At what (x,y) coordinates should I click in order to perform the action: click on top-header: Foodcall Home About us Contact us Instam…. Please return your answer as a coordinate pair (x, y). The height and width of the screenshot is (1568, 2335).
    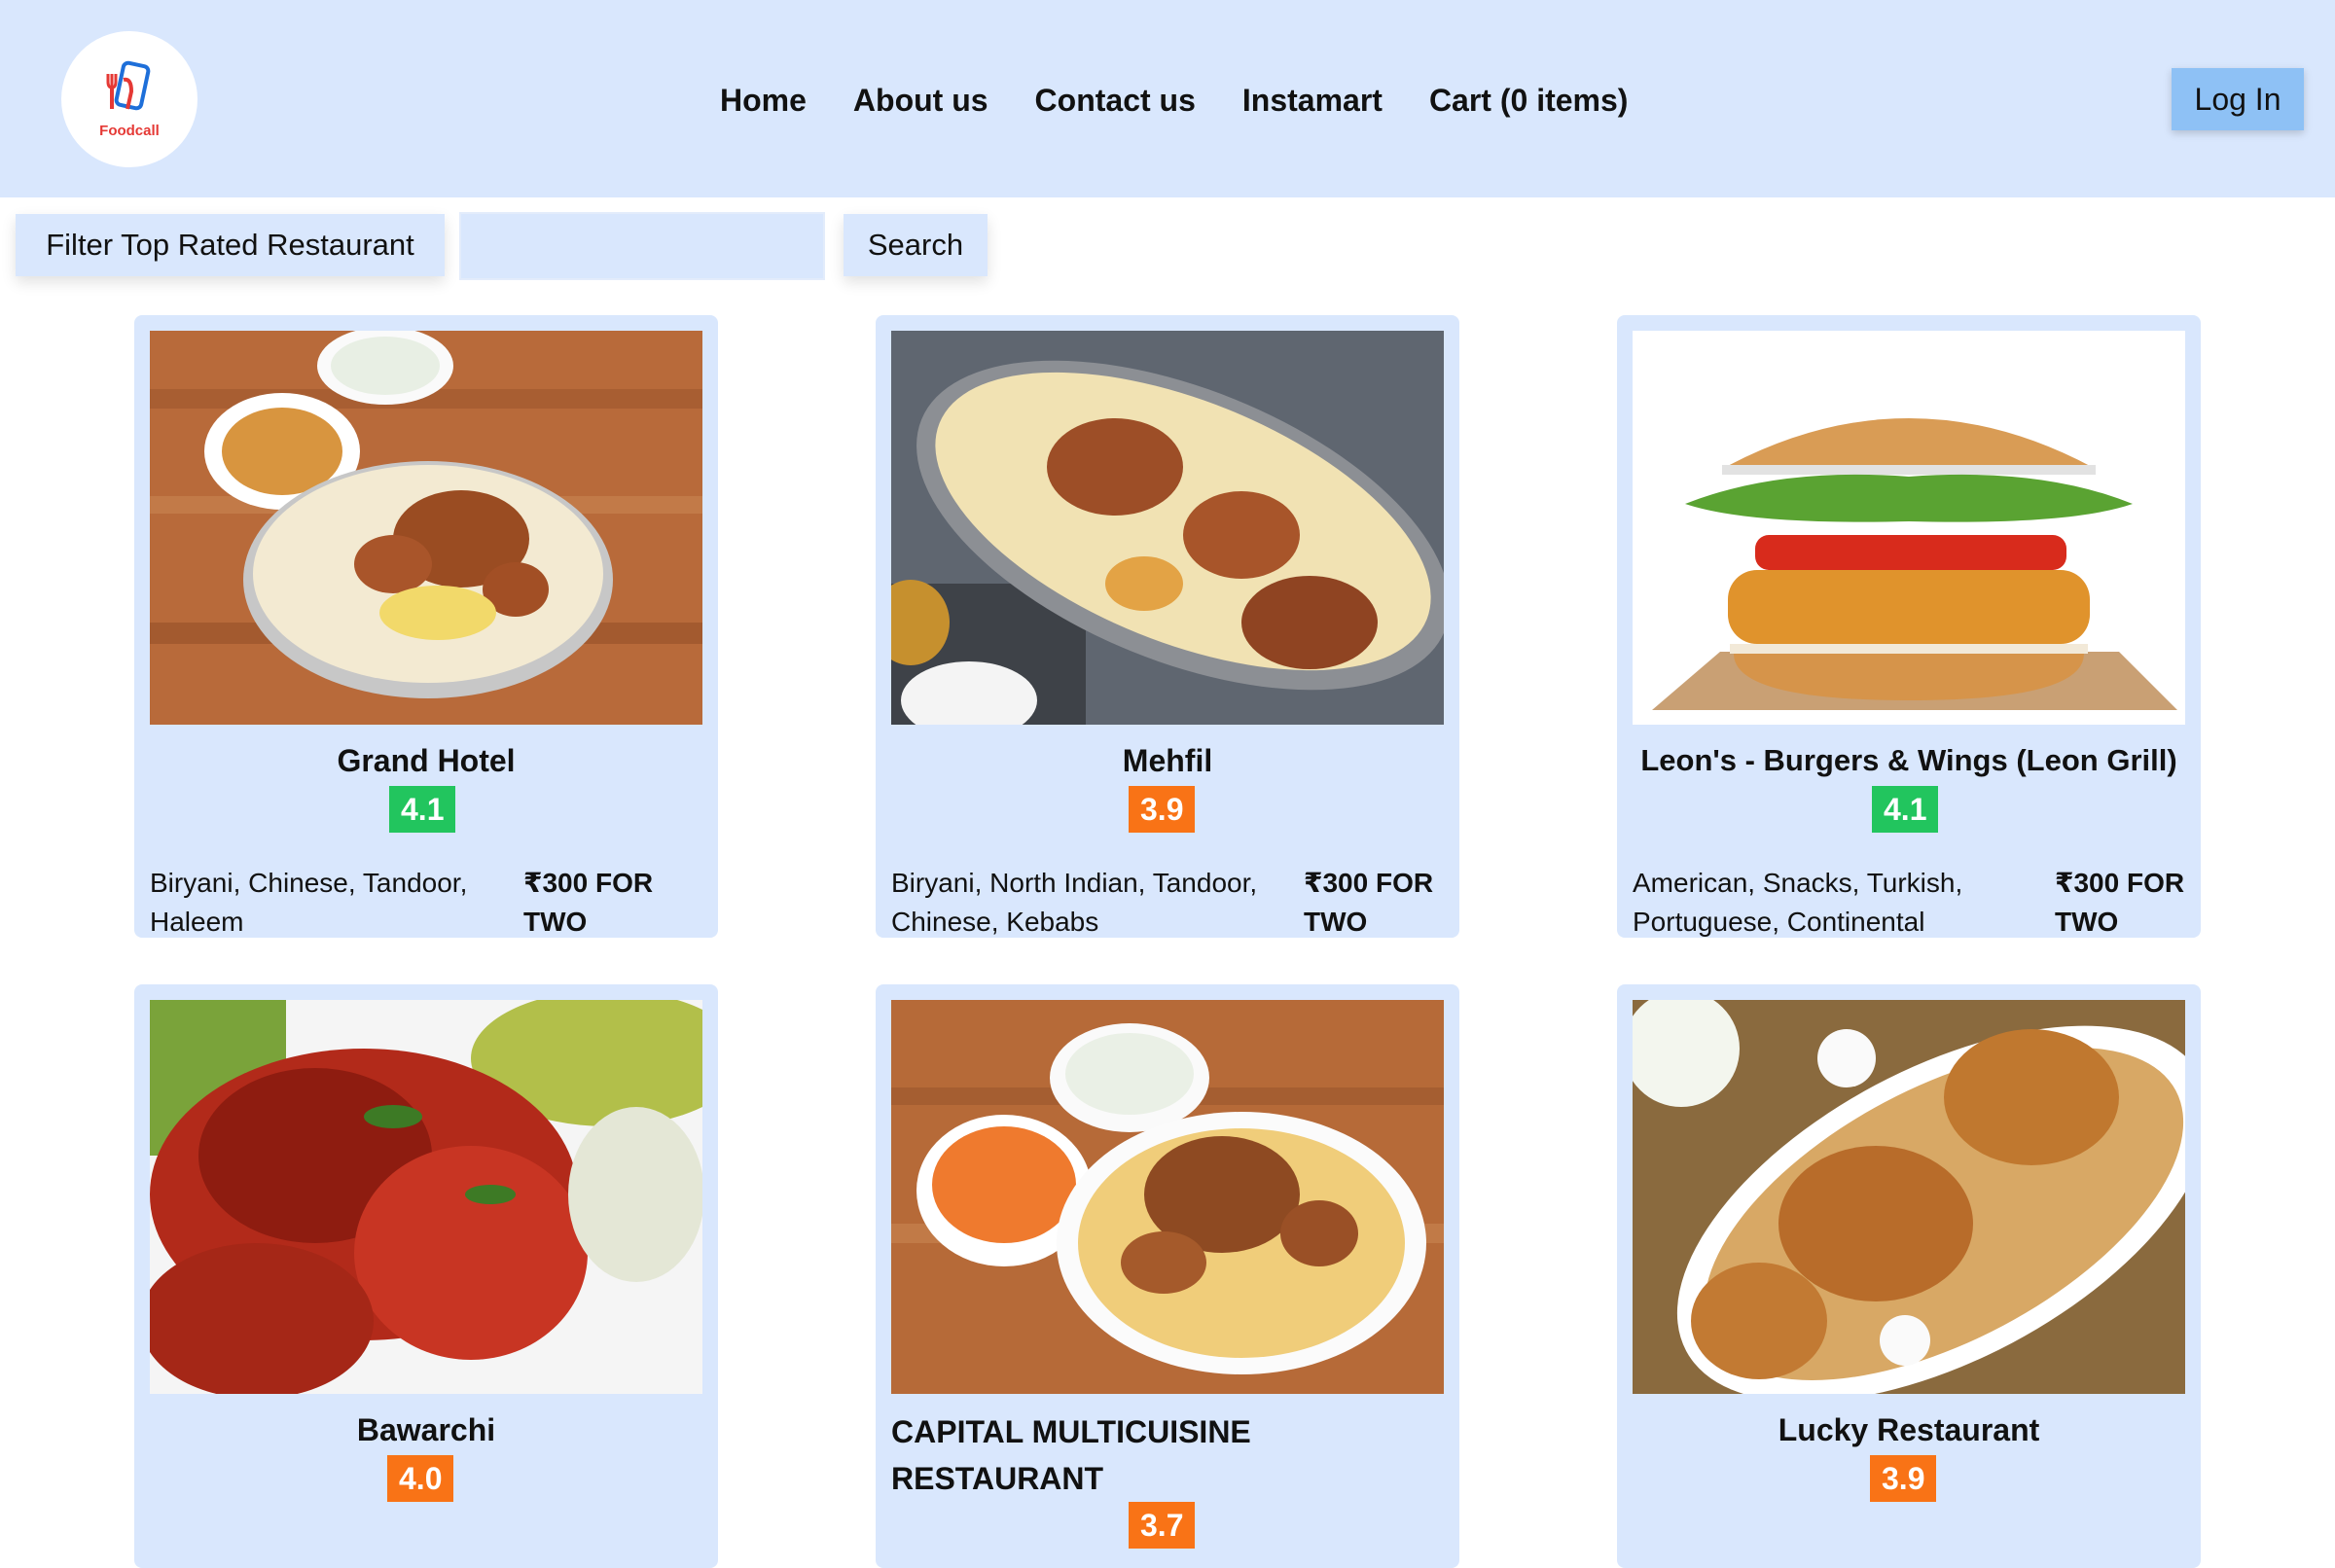
    Looking at the image, I should click on (1167, 99).